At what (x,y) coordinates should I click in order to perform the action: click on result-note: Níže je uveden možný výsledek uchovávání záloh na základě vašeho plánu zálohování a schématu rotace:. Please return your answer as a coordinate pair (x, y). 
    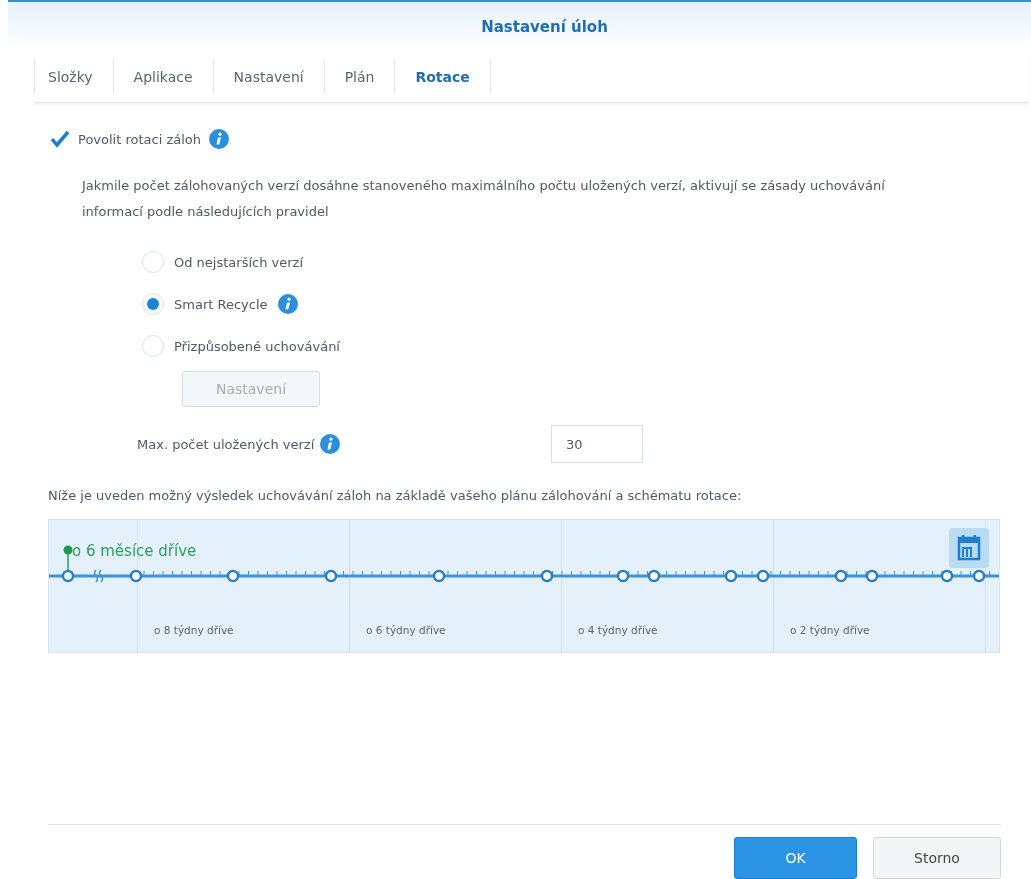
    Looking at the image, I should click on (395, 496).